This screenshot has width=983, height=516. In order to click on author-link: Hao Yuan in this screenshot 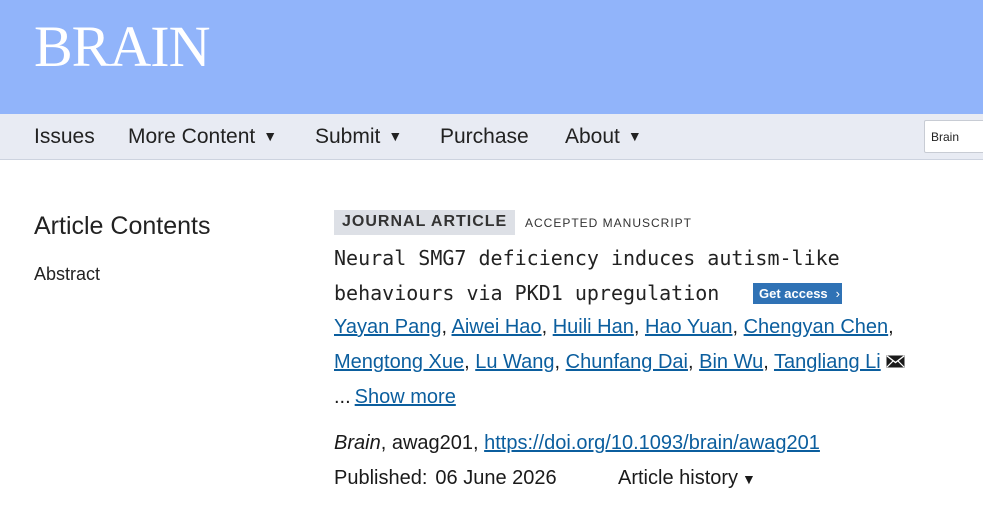, I will do `click(689, 327)`.